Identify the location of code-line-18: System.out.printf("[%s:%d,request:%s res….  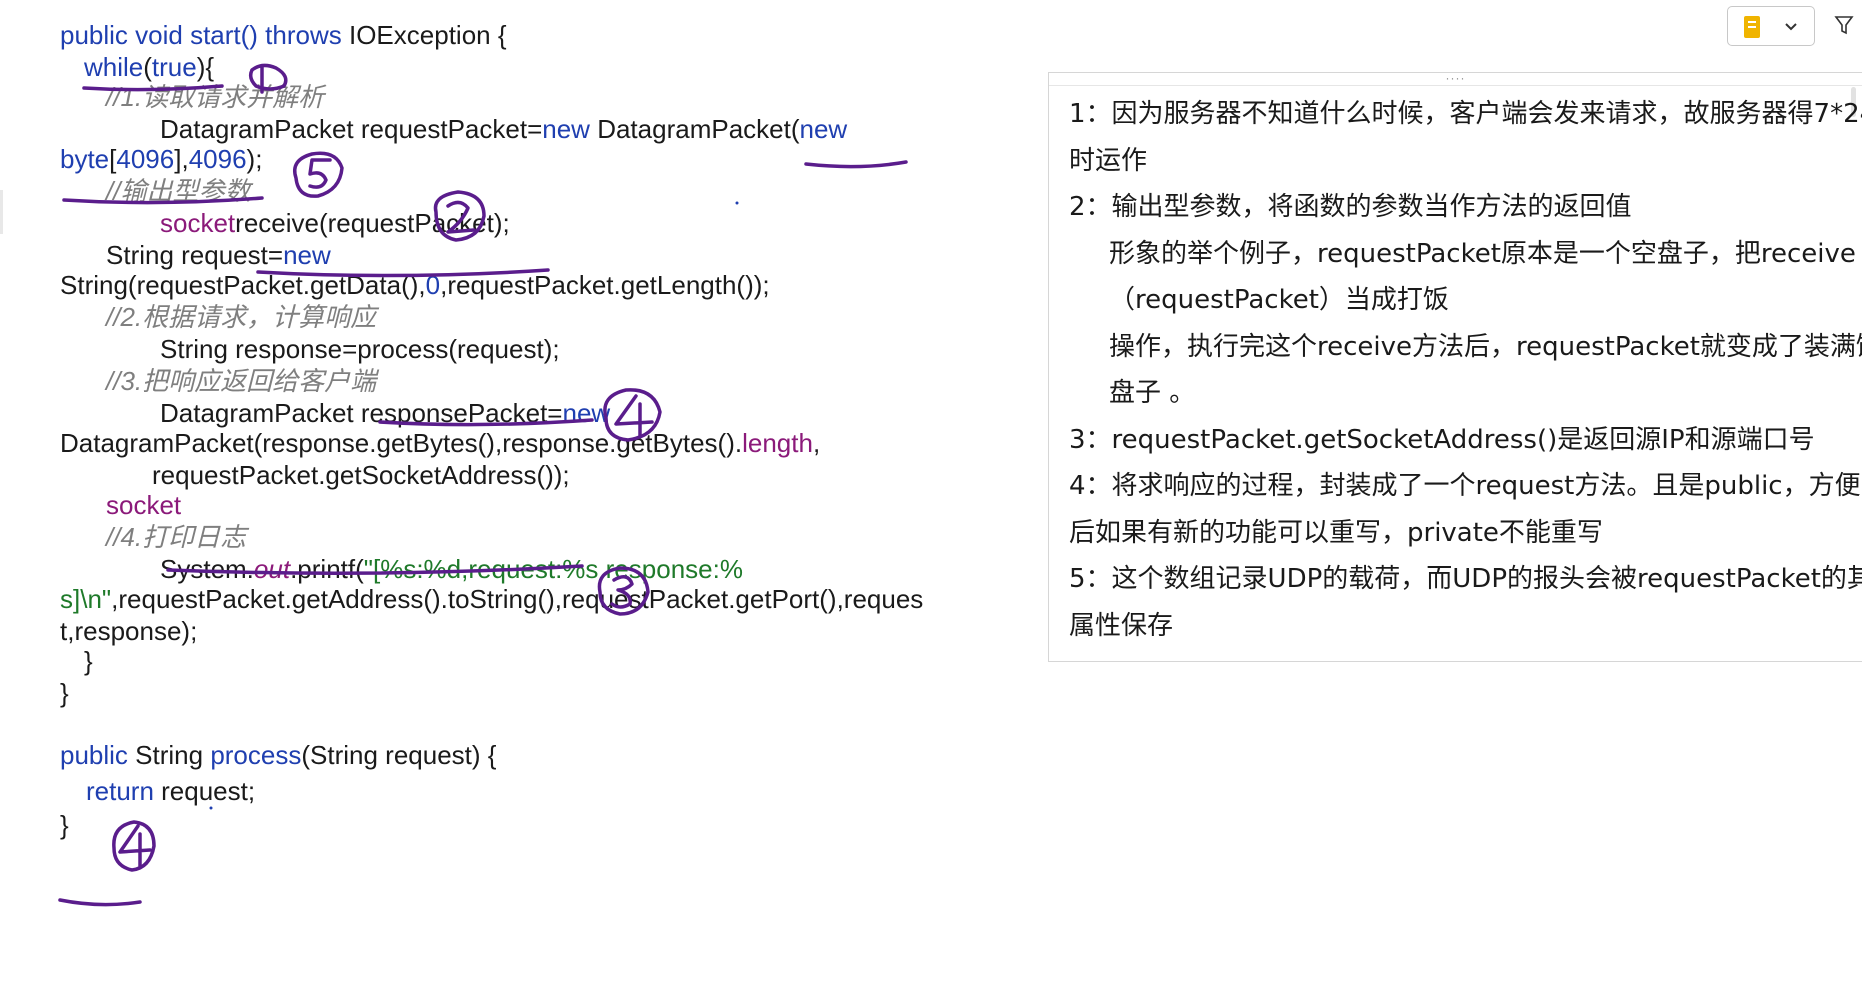
(451, 569).